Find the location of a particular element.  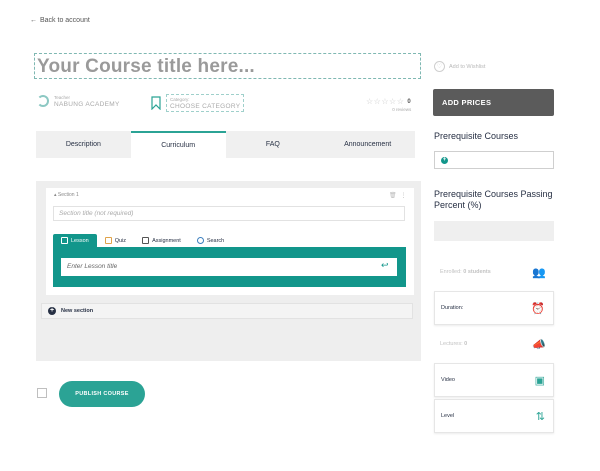

prereq-courses-input: + is located at coordinates (494, 160).